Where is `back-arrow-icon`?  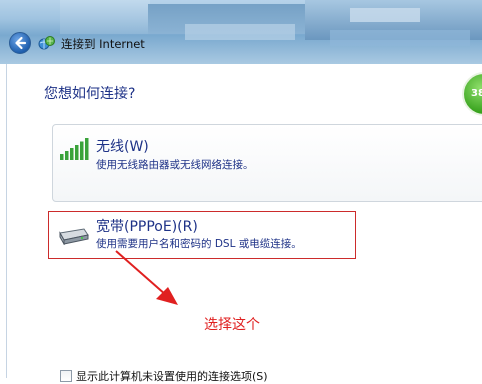 back-arrow-icon is located at coordinates (21, 43).